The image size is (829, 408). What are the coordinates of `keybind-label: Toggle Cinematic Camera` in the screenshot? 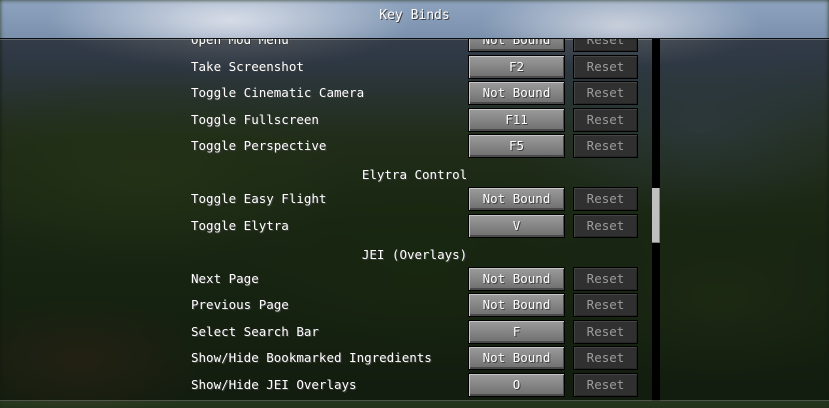 It's located at (278, 92).